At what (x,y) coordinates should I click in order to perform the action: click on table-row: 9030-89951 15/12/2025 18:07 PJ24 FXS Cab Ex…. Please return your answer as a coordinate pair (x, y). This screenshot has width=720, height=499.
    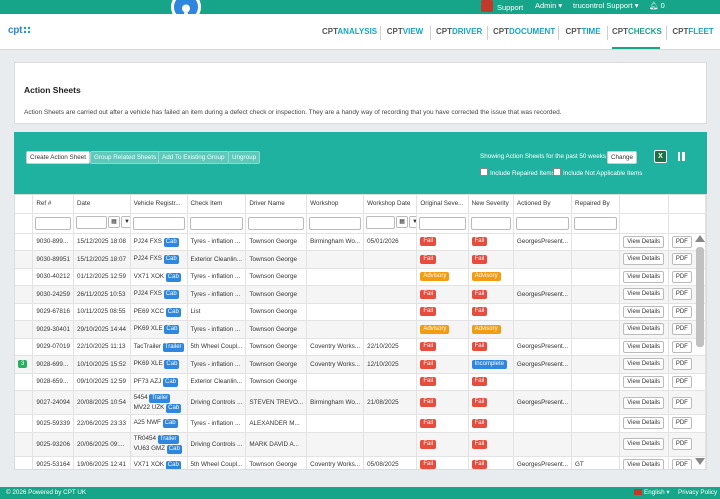
    Looking at the image, I should click on (360, 259).